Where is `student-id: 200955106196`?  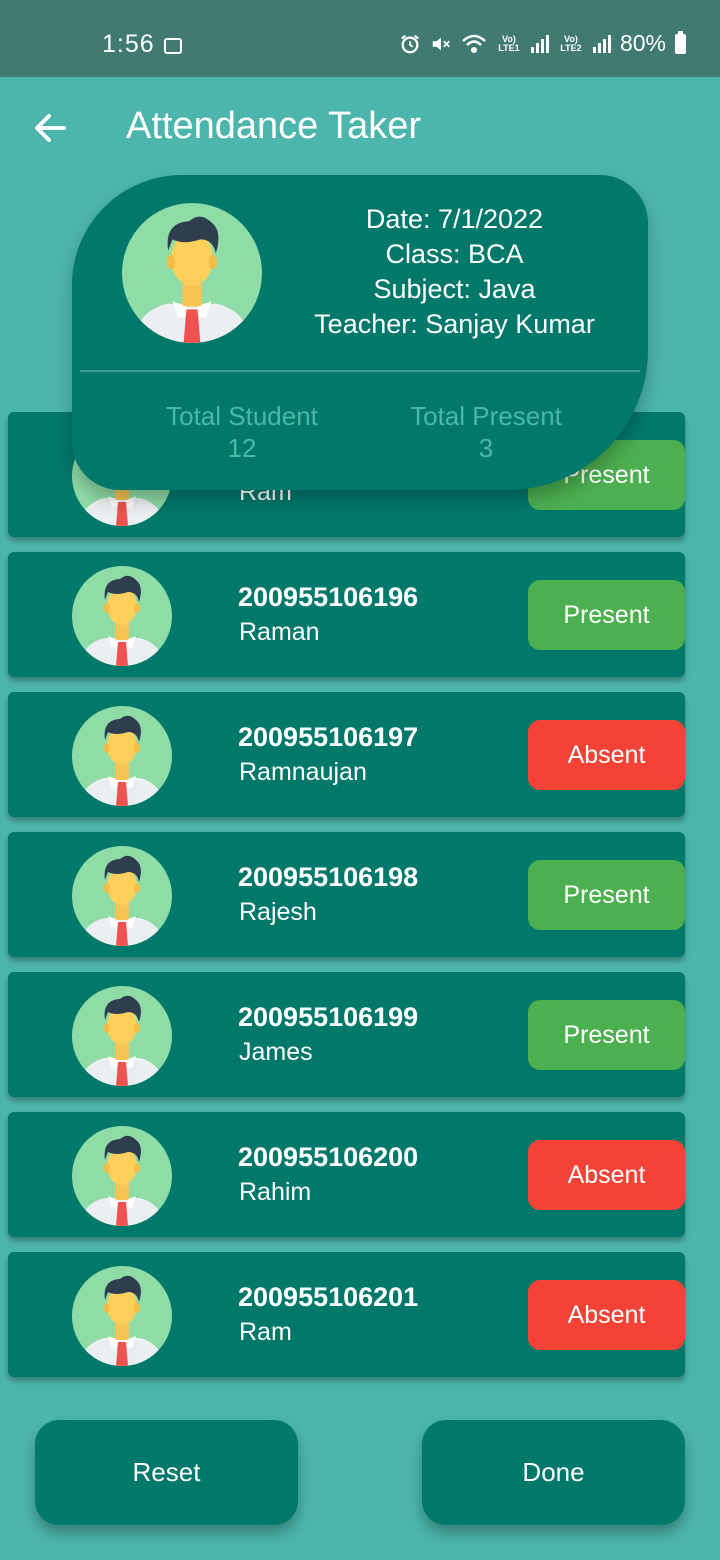
student-id: 200955106196 is located at coordinates (328, 597).